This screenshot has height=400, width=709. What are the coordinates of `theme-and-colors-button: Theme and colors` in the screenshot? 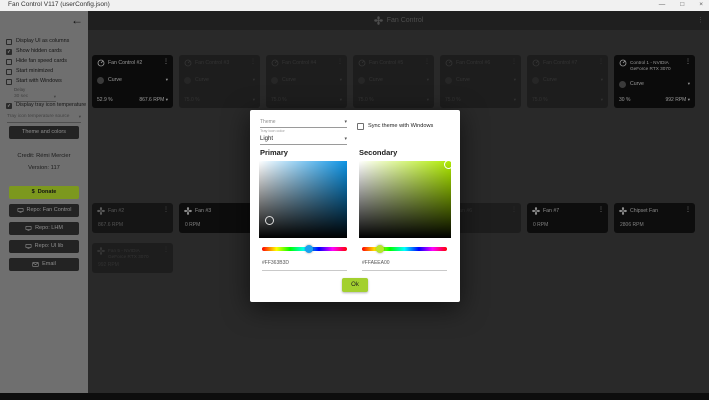 It's located at (44, 132).